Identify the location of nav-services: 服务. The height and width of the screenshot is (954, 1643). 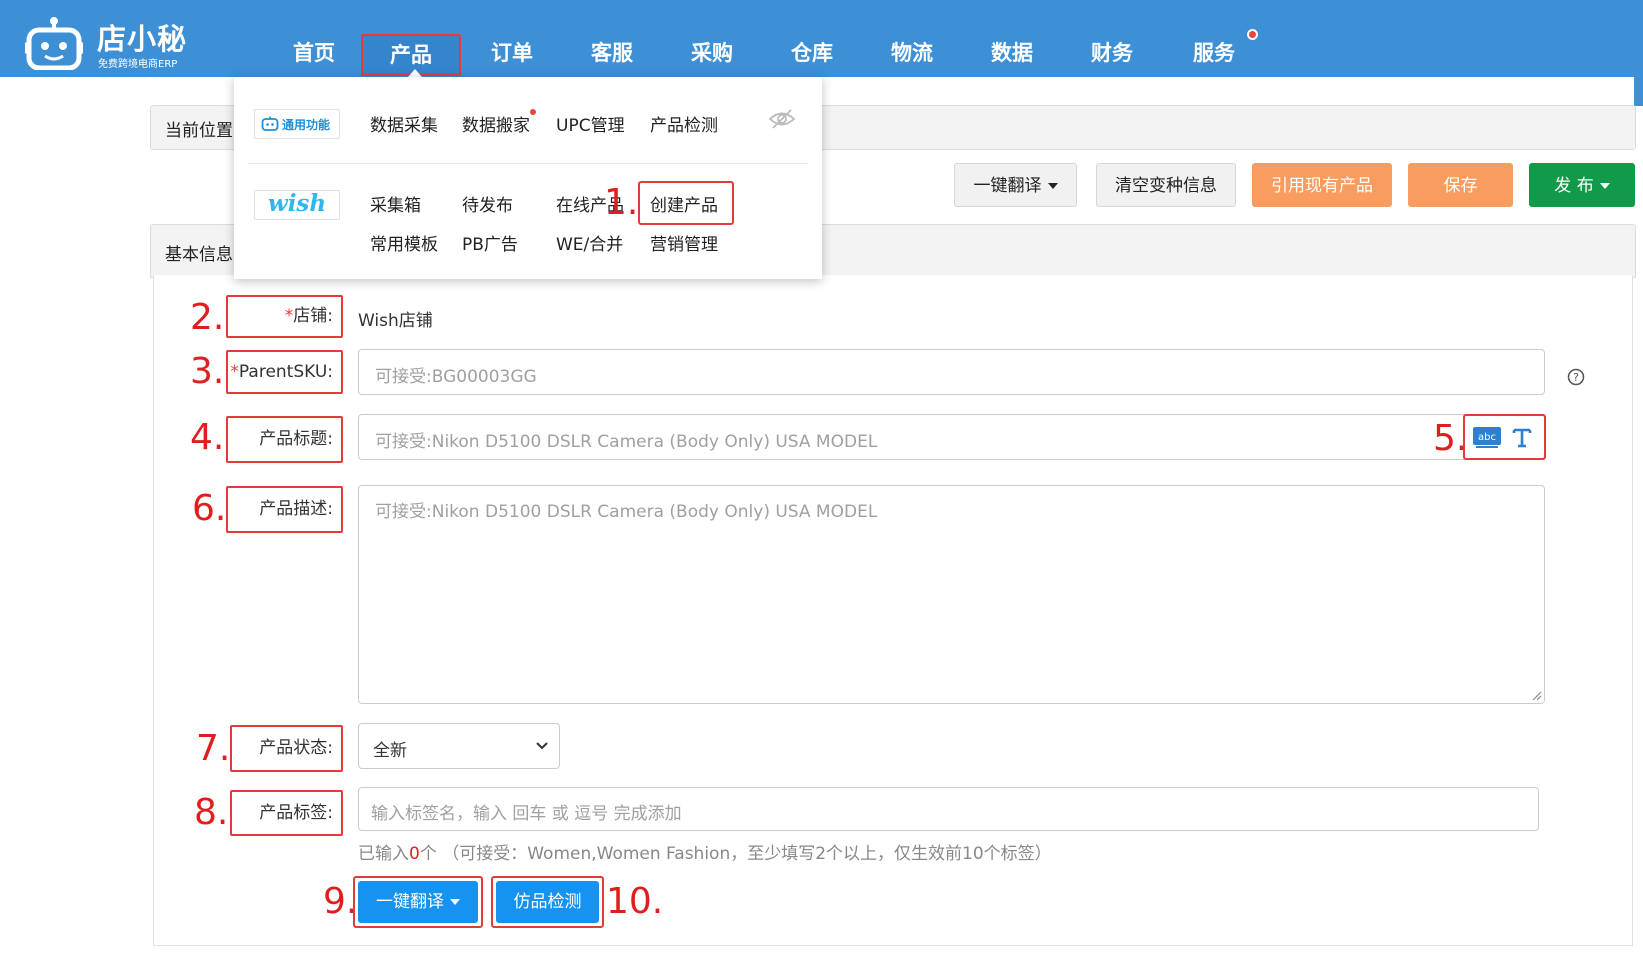
(1214, 53).